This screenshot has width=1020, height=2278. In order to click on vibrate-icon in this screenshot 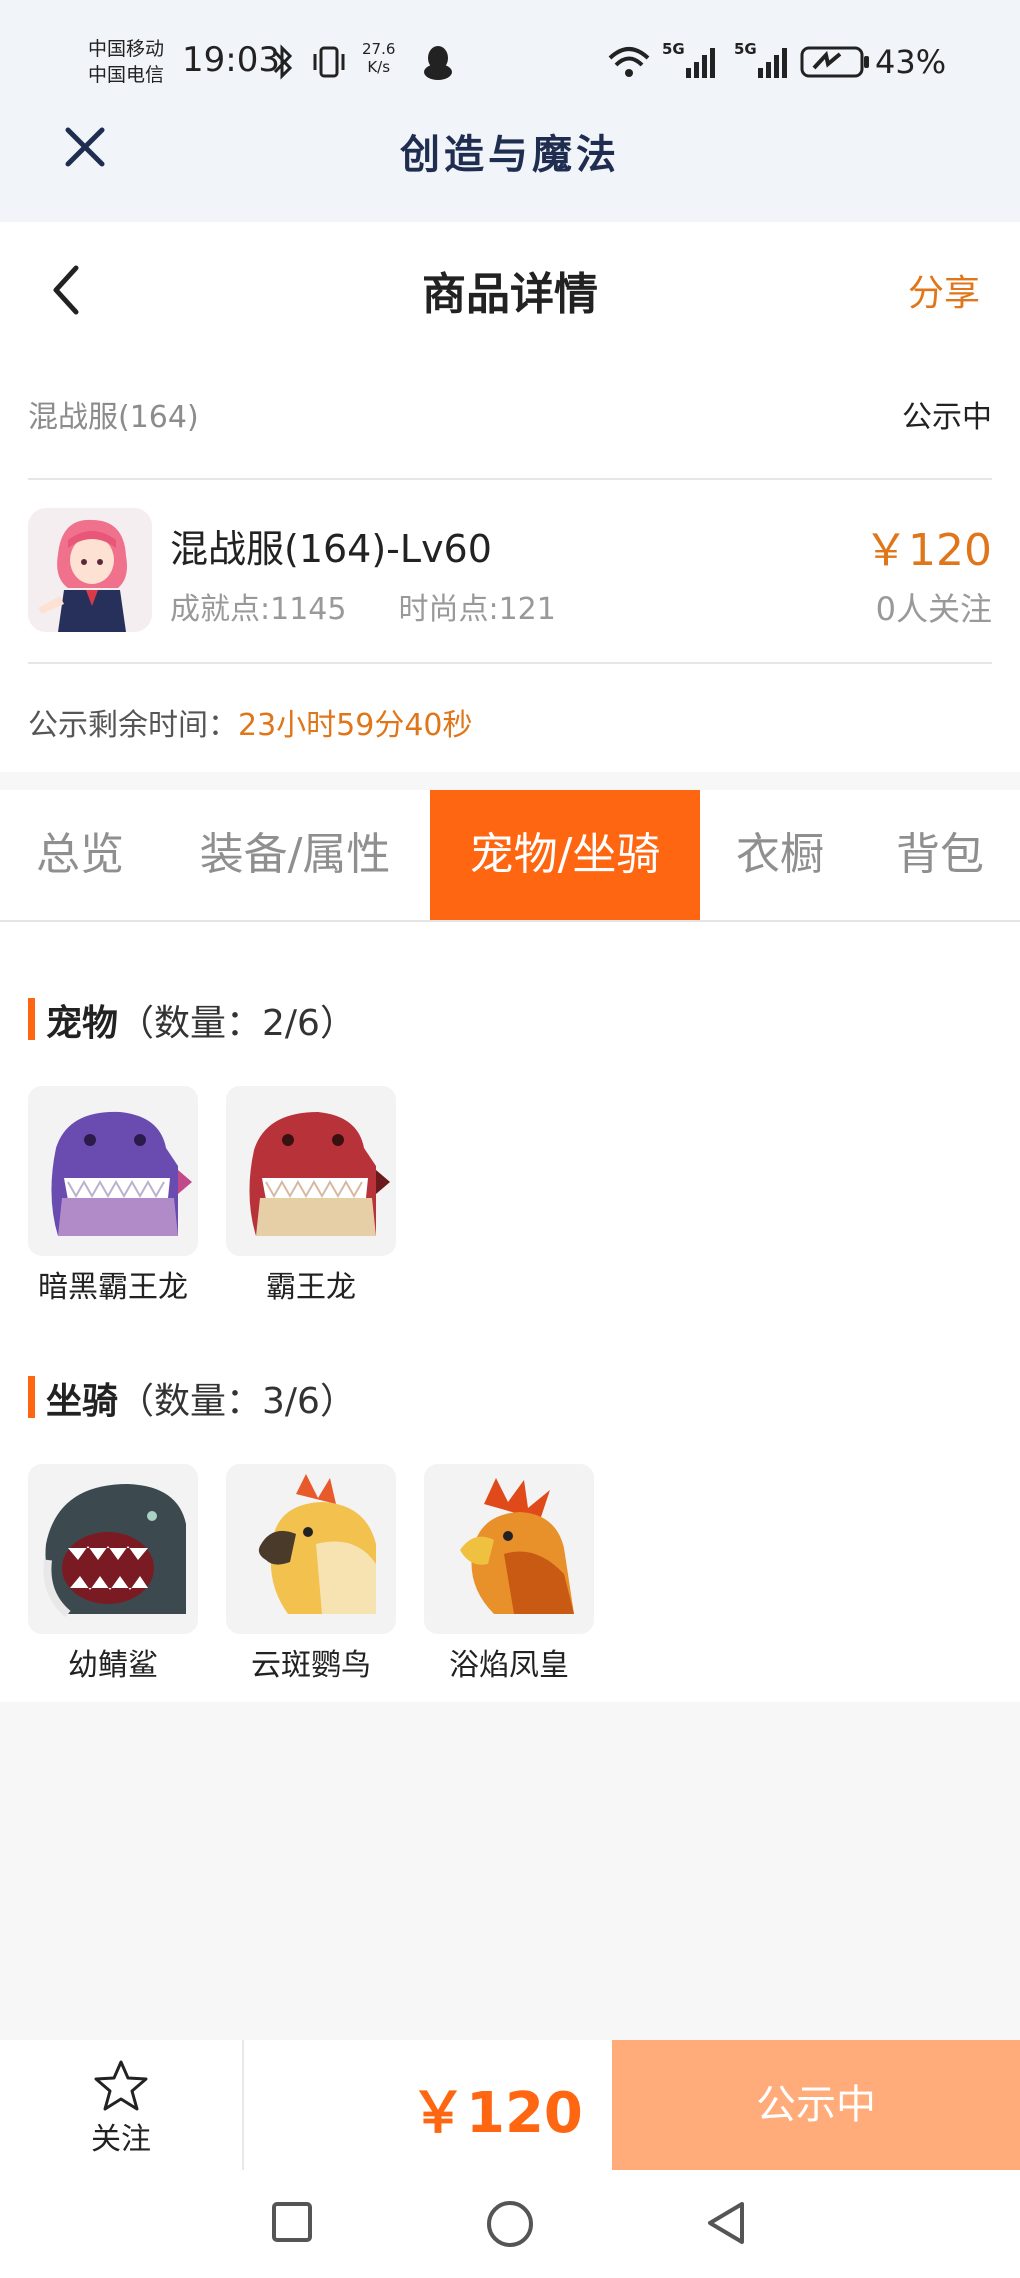, I will do `click(329, 62)`.